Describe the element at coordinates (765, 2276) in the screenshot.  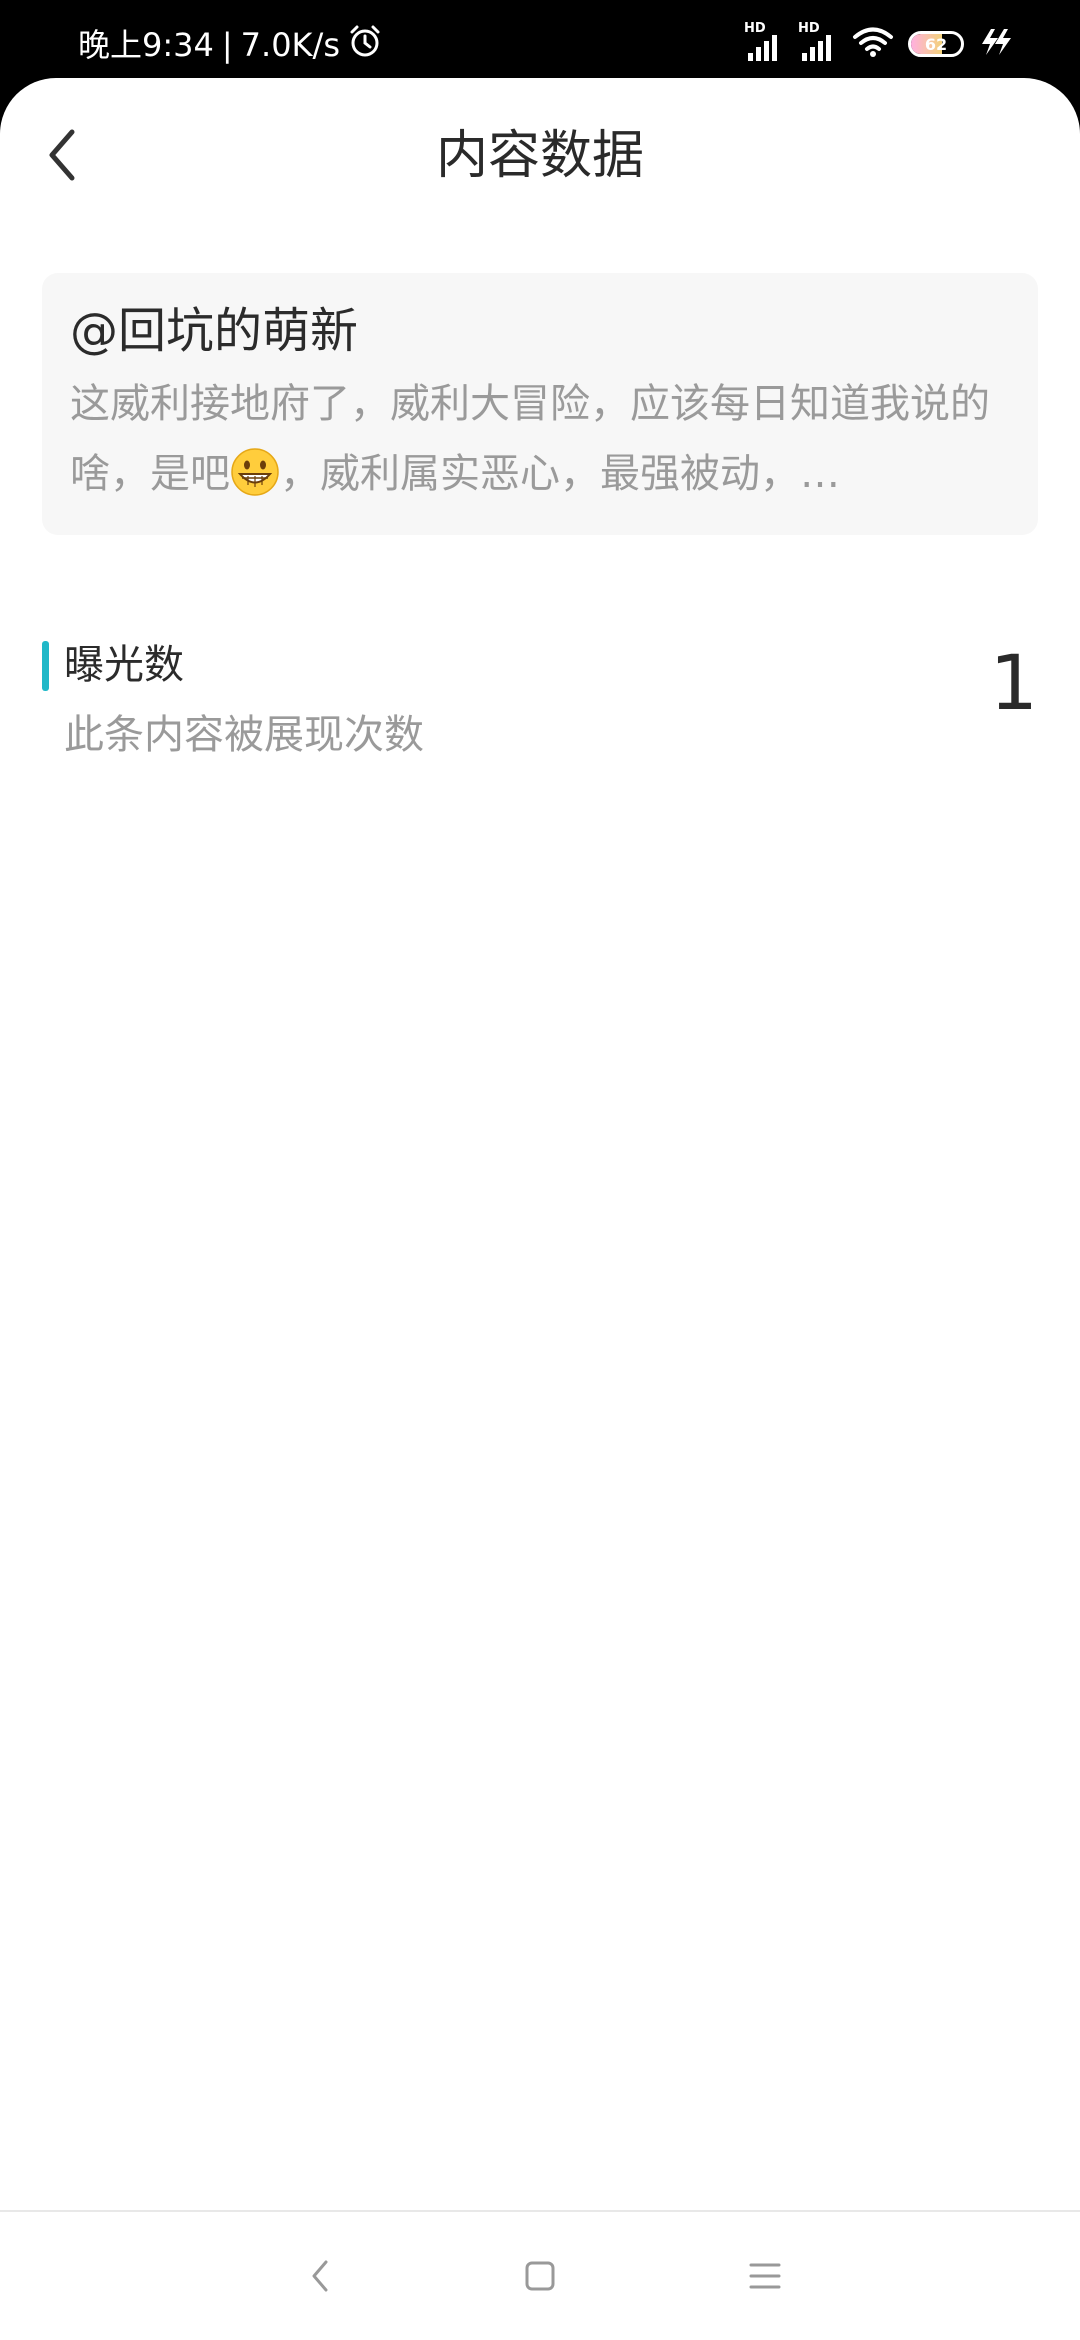
I see `menu-nav-icon` at that location.